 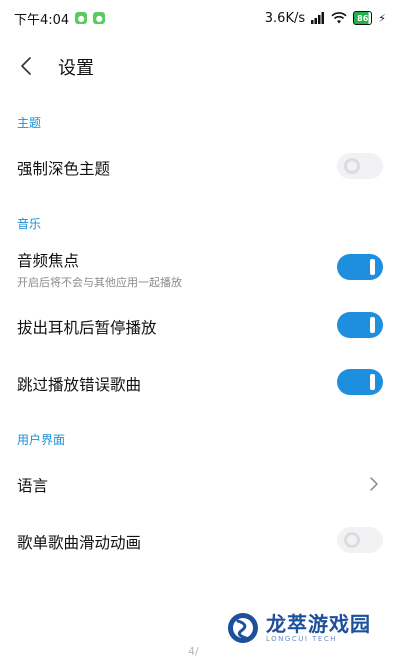 I want to click on setting-row-list-animation: 歌单歌曲滑动动画, so click(x=200, y=540).